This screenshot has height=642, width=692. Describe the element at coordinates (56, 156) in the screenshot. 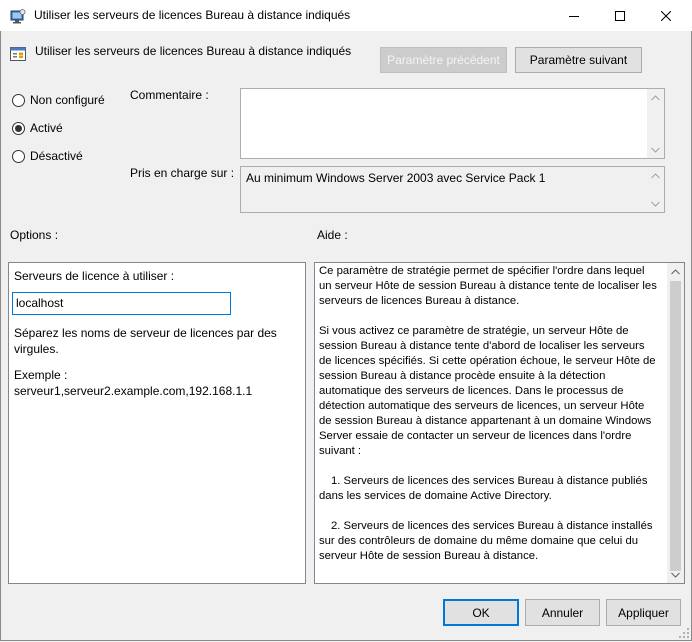

I see `radio-label: Désactivé` at that location.